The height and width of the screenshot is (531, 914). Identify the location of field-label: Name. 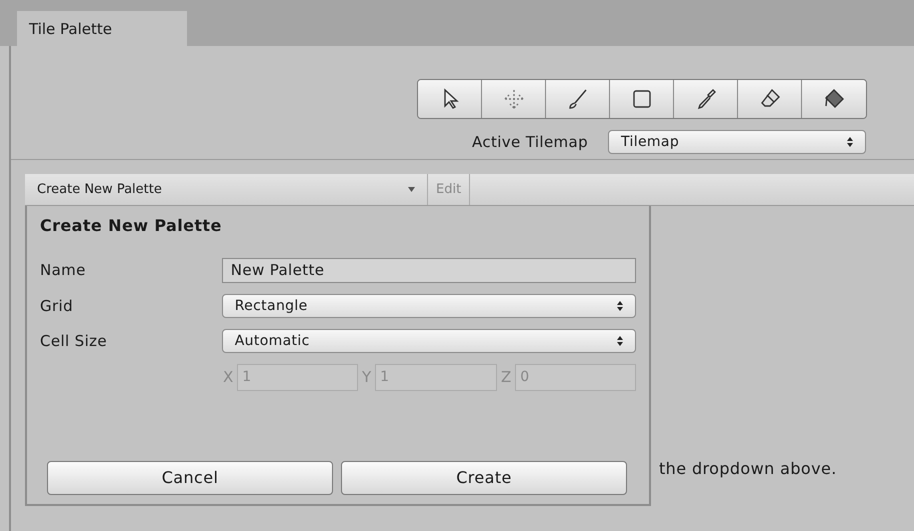
(63, 271).